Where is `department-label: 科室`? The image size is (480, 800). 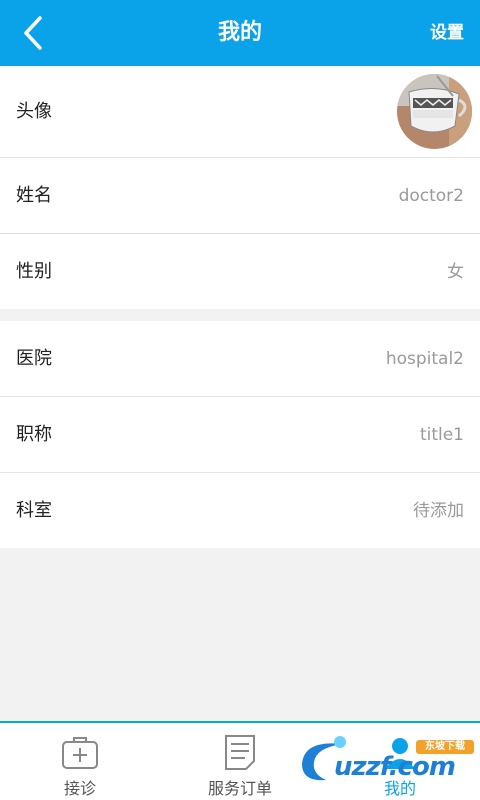
department-label: 科室 is located at coordinates (34, 510).